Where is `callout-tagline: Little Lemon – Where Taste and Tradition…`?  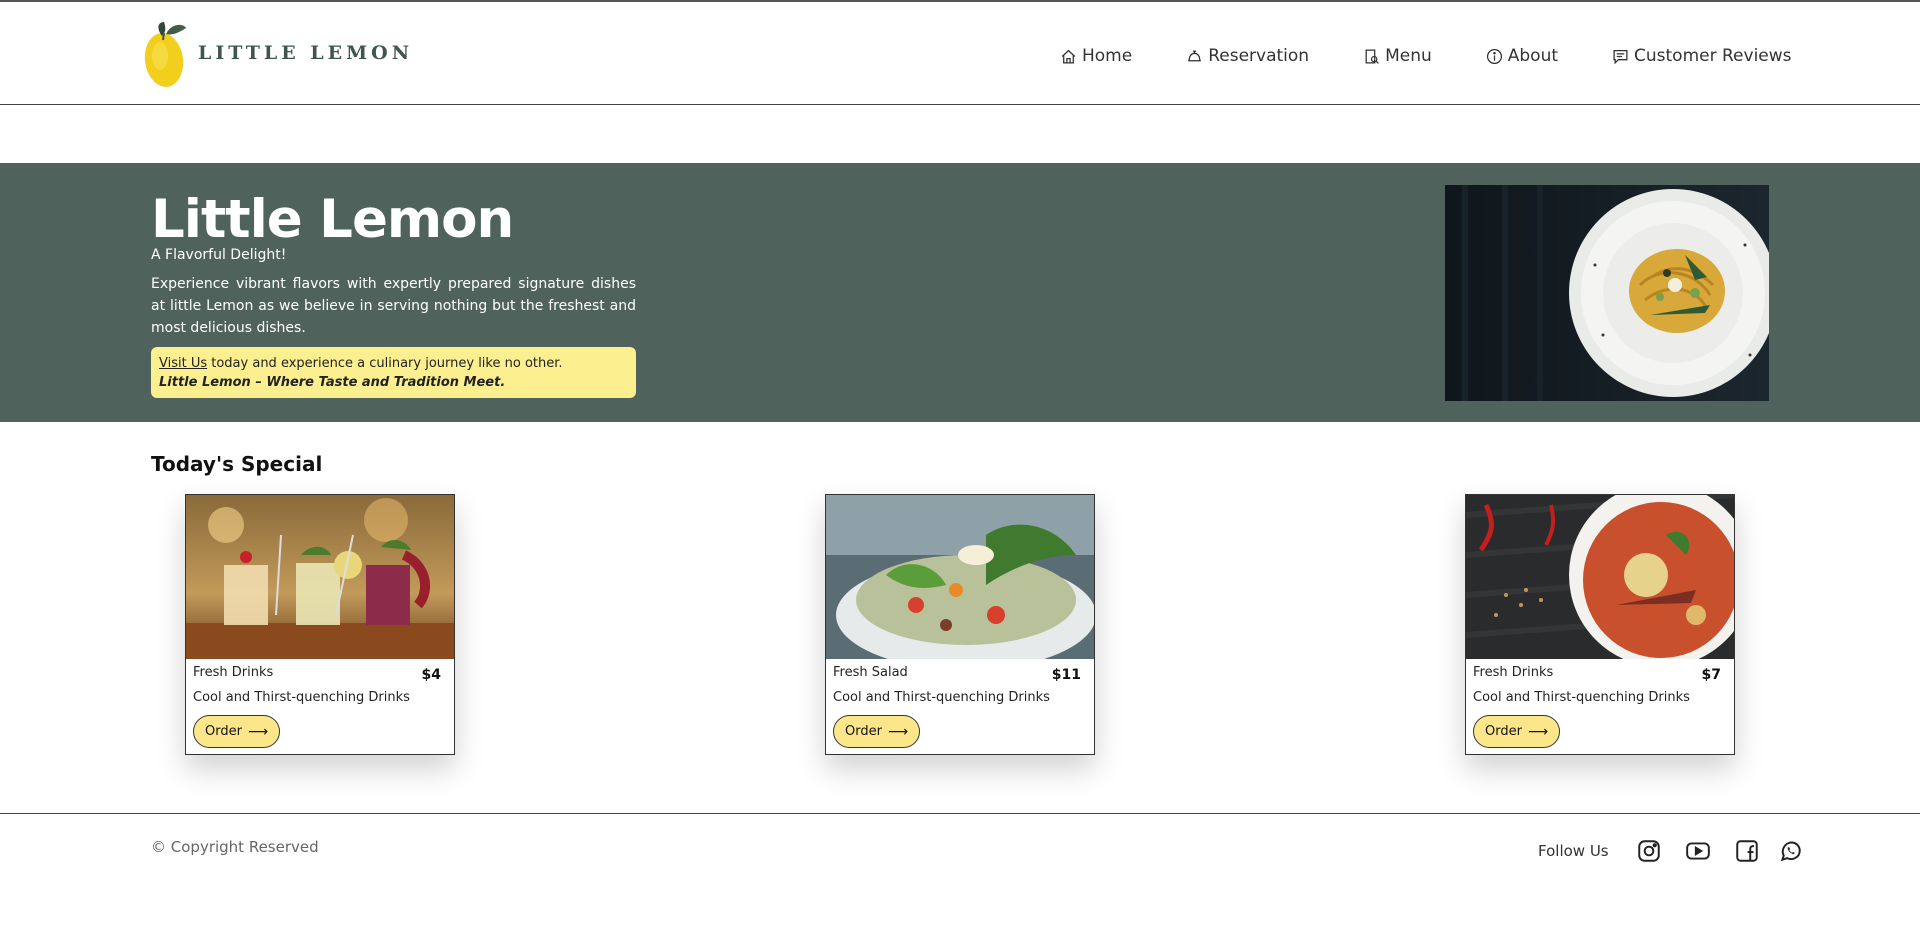
callout-tagline: Little Lemon – Where Taste and Tradition… is located at coordinates (332, 382).